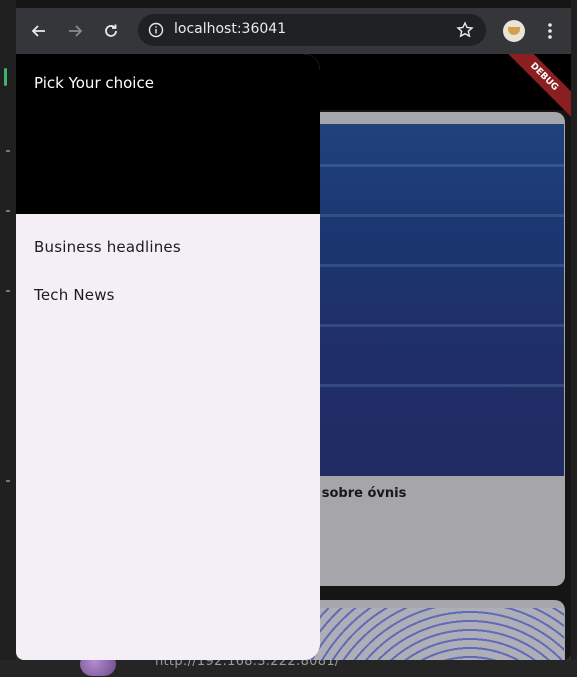 This screenshot has width=577, height=677. I want to click on desktop-right-strip, so click(574, 338).